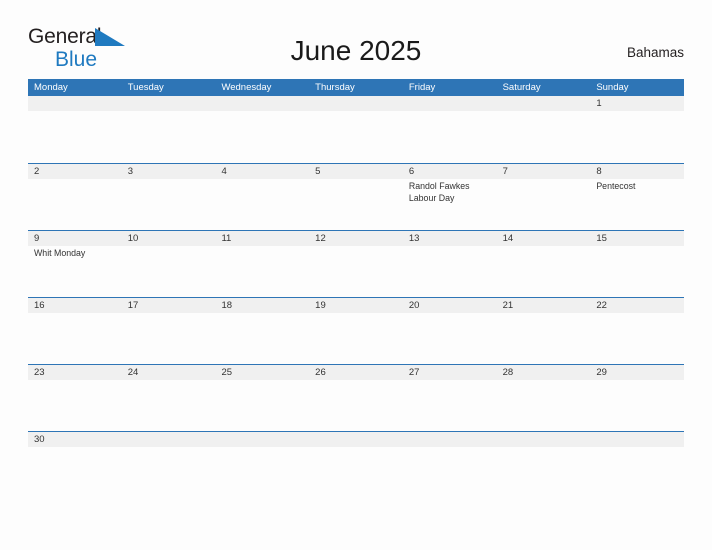 Image resolution: width=712 pixels, height=550 pixels. I want to click on day-cell: 7, so click(544, 197).